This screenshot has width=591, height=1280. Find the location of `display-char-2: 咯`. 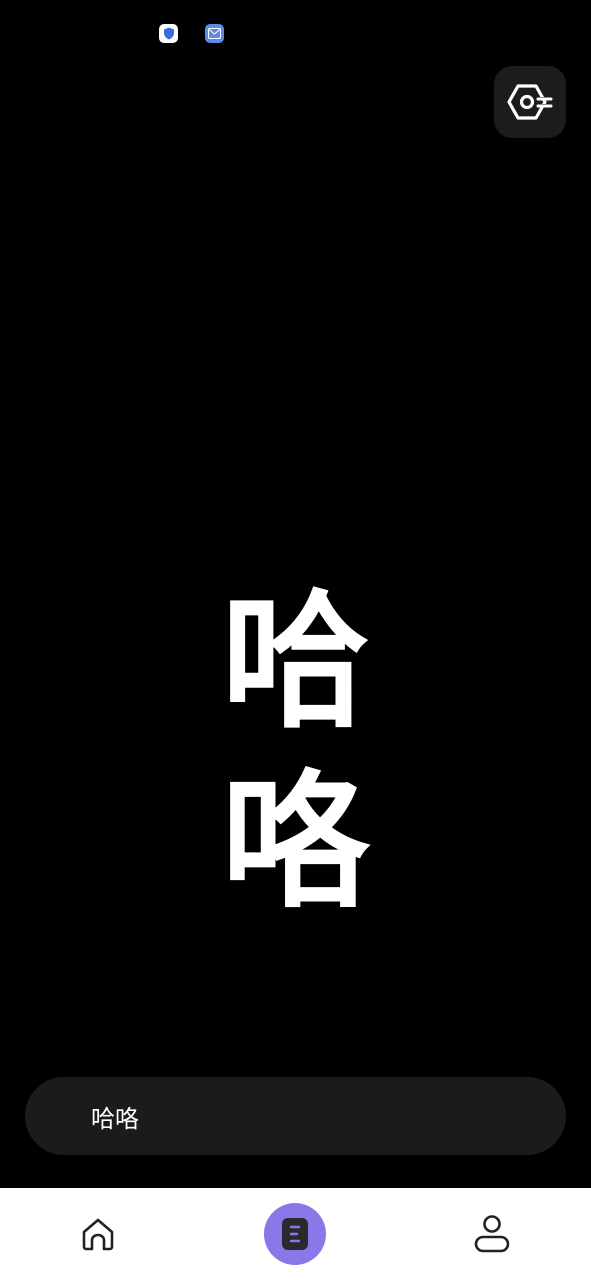

display-char-2: 咯 is located at coordinates (295, 842).